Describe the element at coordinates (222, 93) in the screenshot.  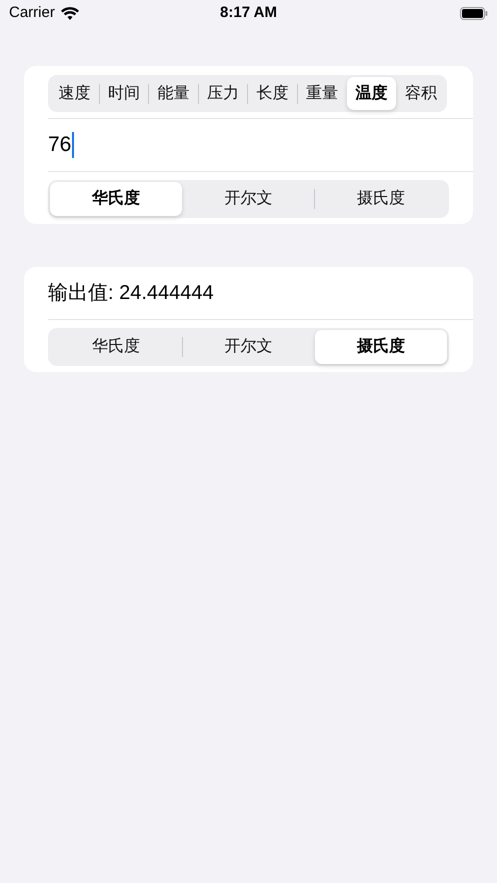
I see `segment-tab: 压力` at that location.